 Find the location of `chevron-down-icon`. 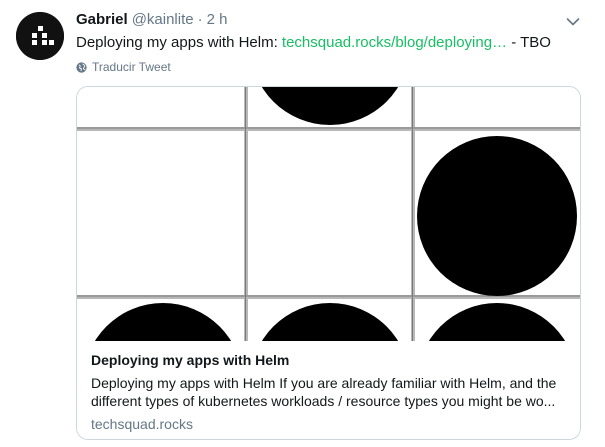

chevron-down-icon is located at coordinates (573, 22).